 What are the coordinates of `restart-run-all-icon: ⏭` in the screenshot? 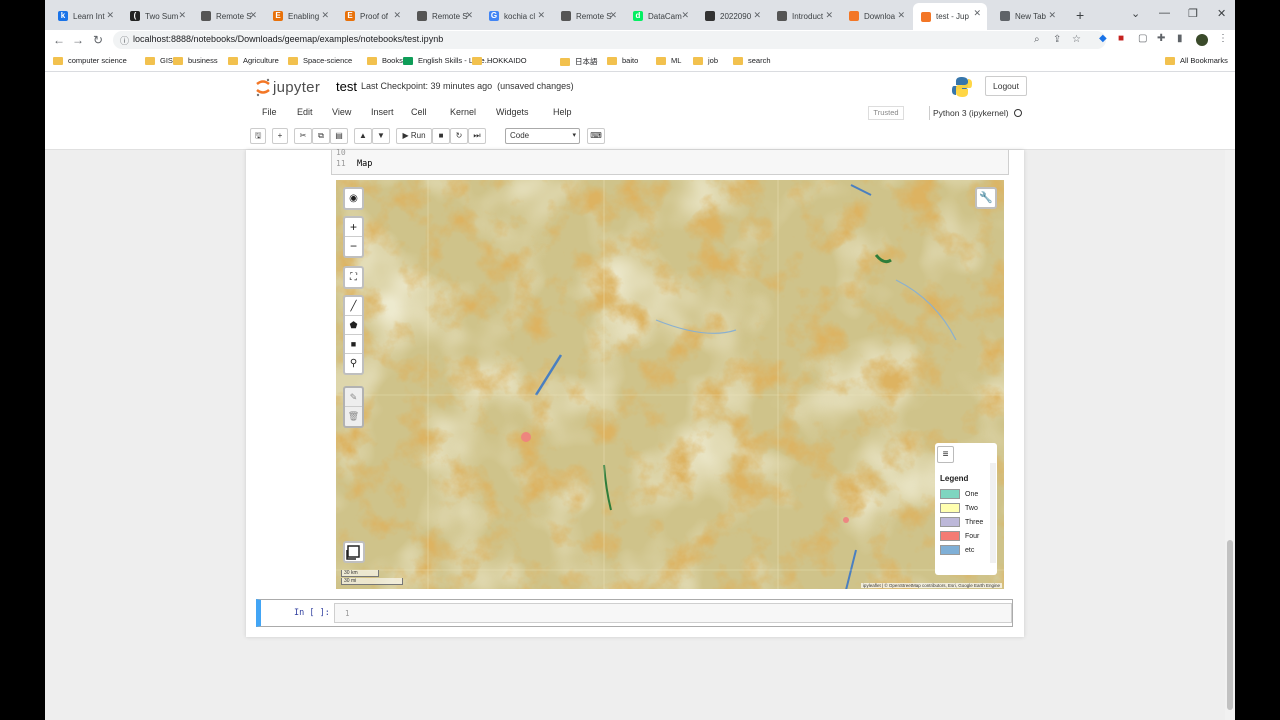 It's located at (477, 136).